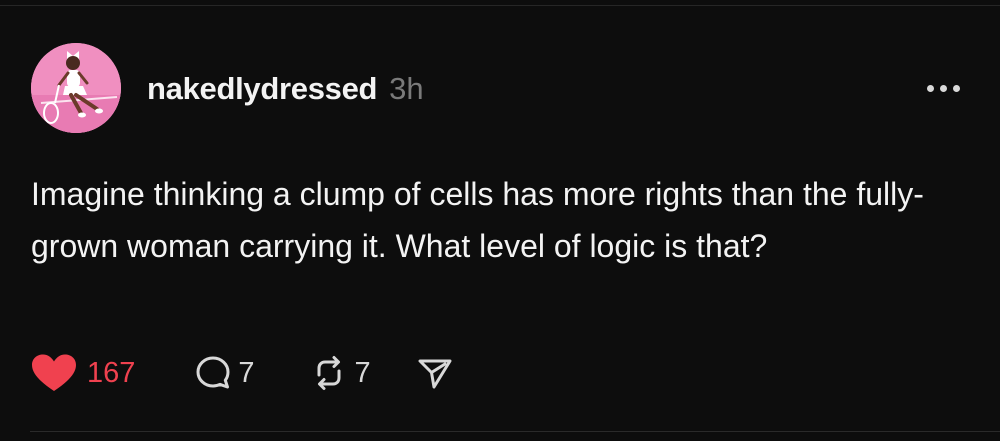  What do you see at coordinates (54, 372) in the screenshot?
I see `heart-icon` at bounding box center [54, 372].